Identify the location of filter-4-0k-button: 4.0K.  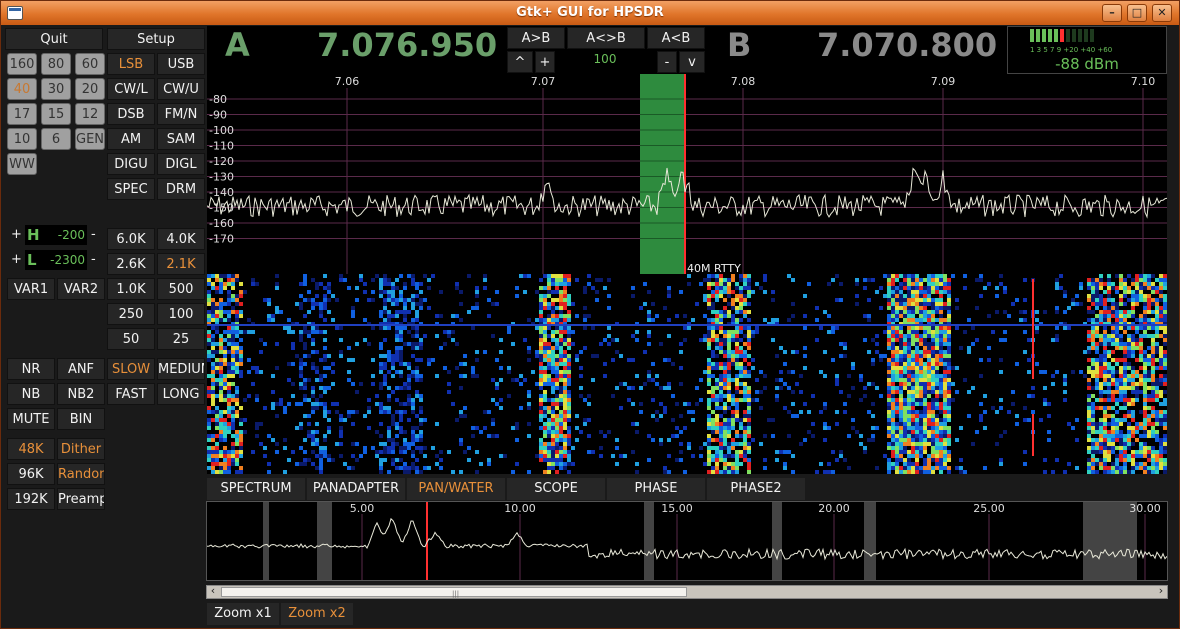
(181, 239).